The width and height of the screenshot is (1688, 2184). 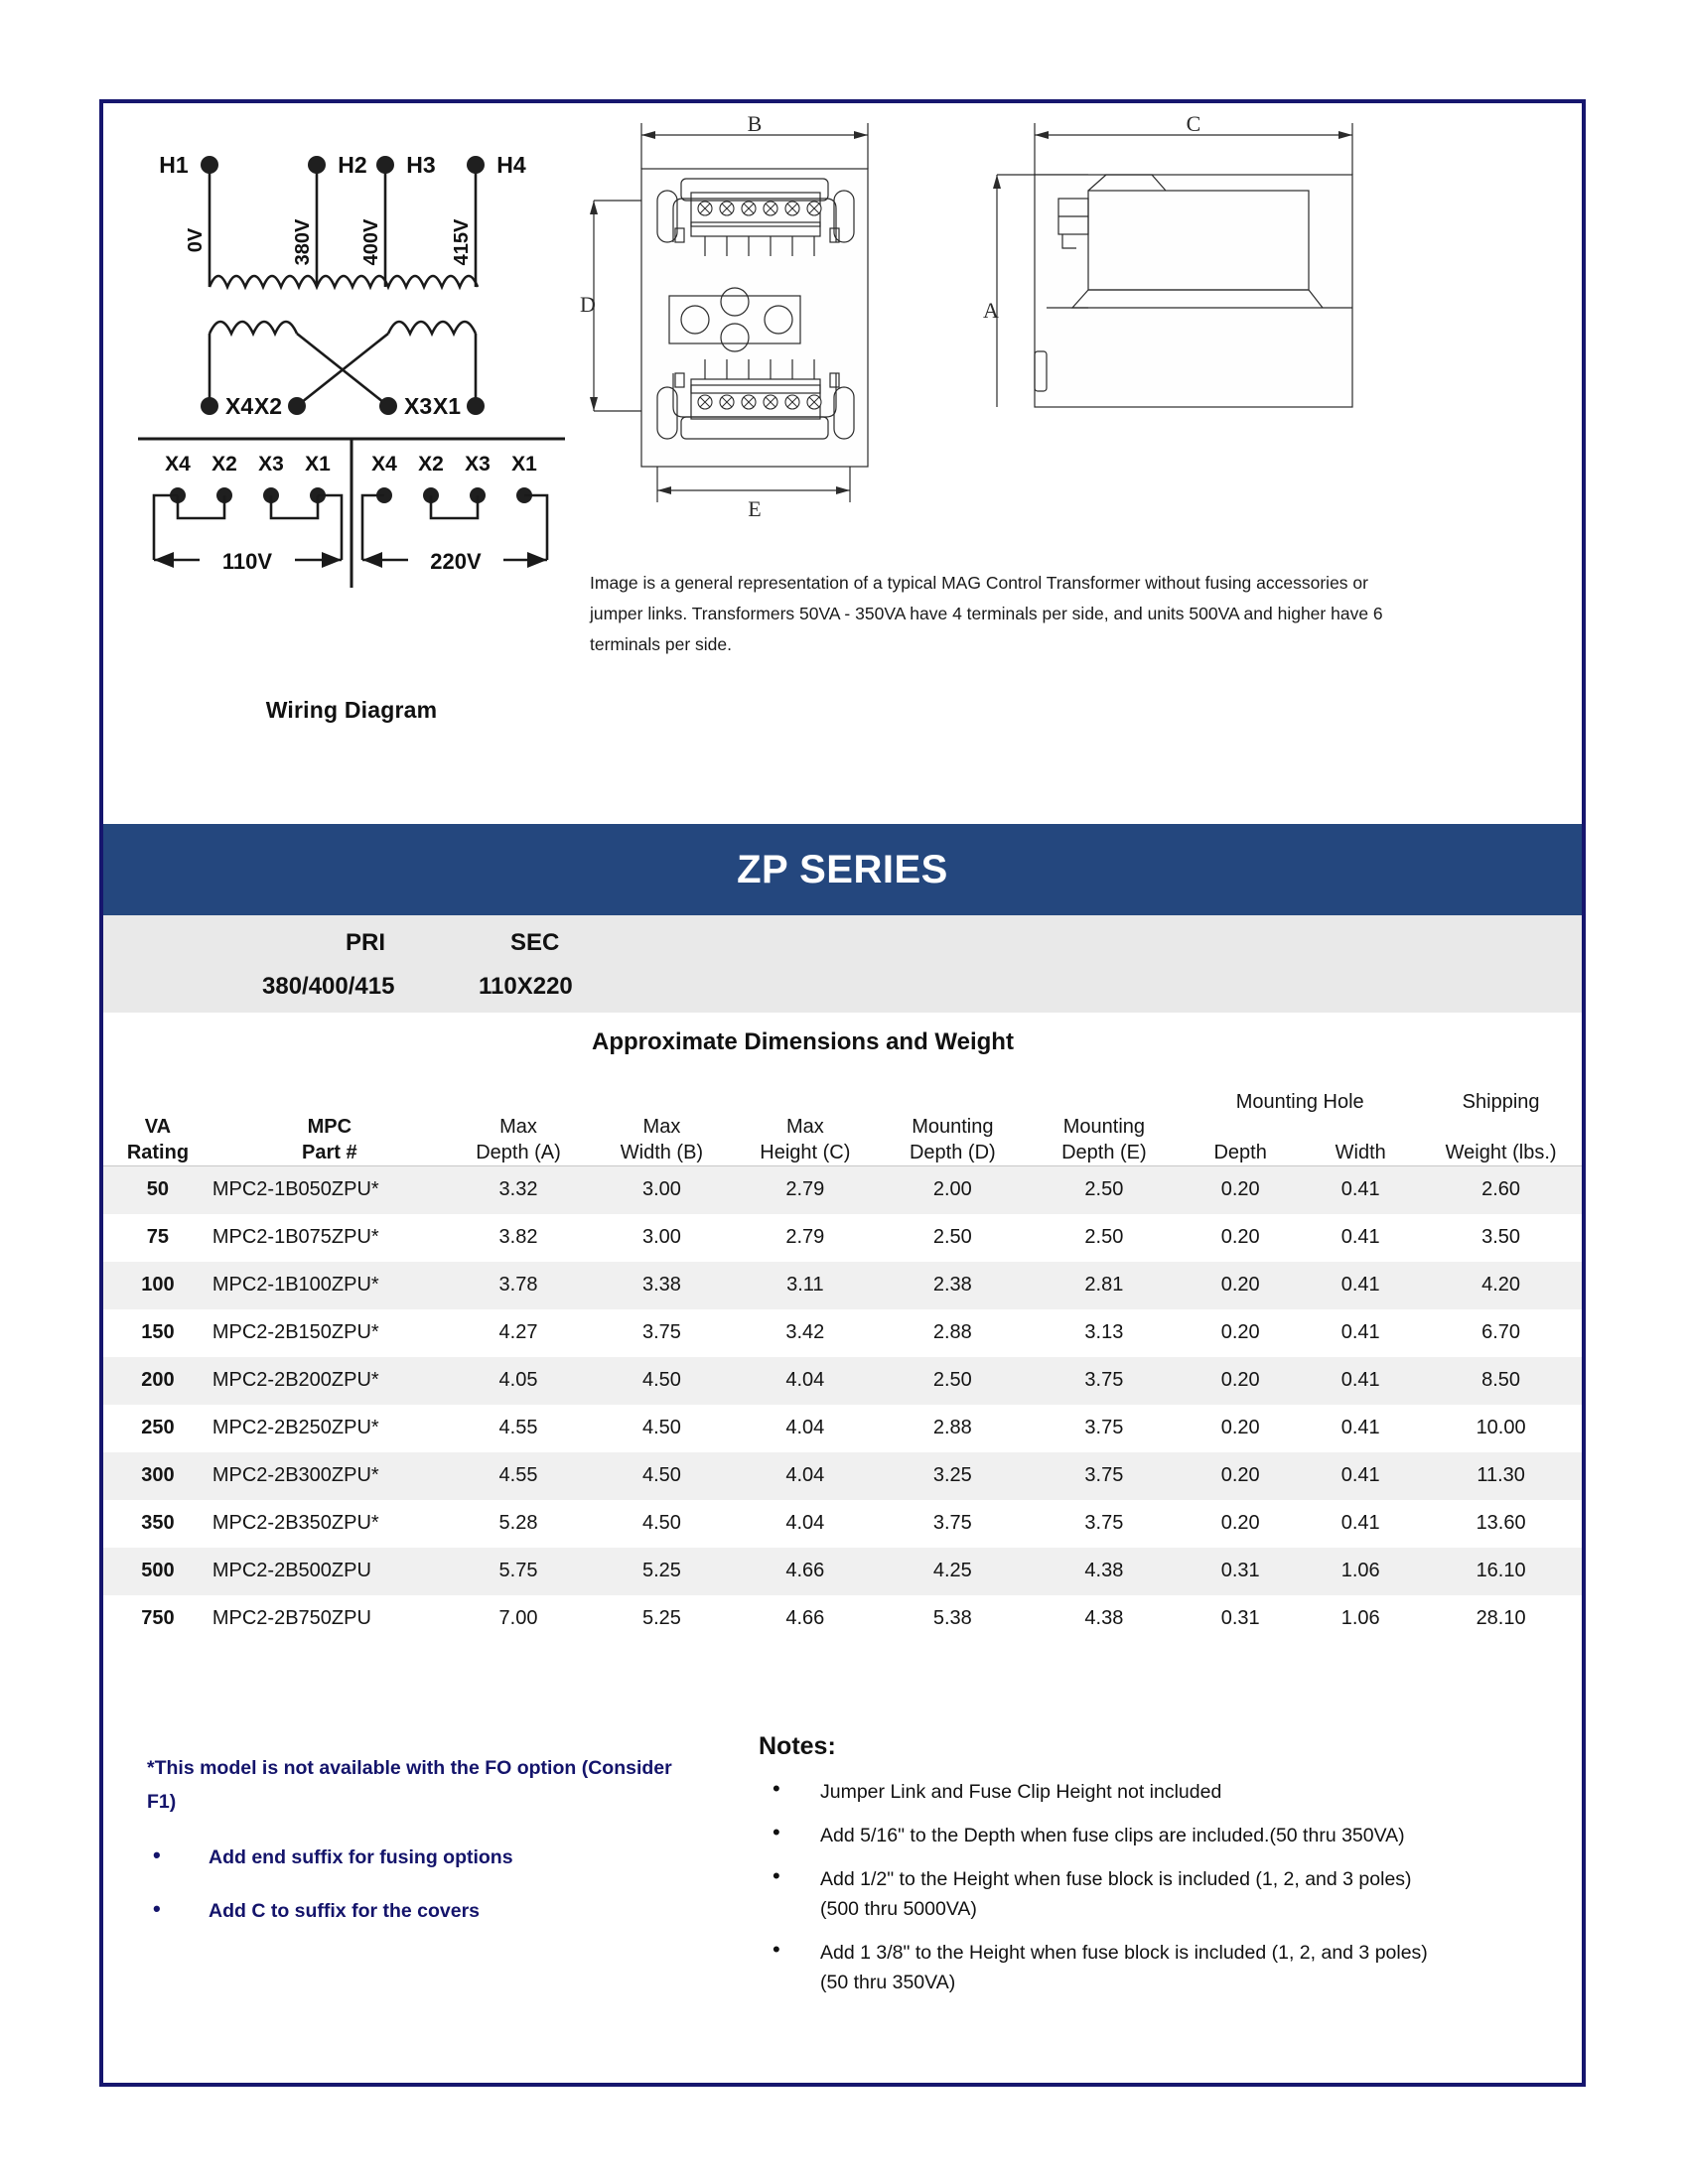 I want to click on table-subtitle: Approximate Dimensions and Weight, so click(x=803, y=1041).